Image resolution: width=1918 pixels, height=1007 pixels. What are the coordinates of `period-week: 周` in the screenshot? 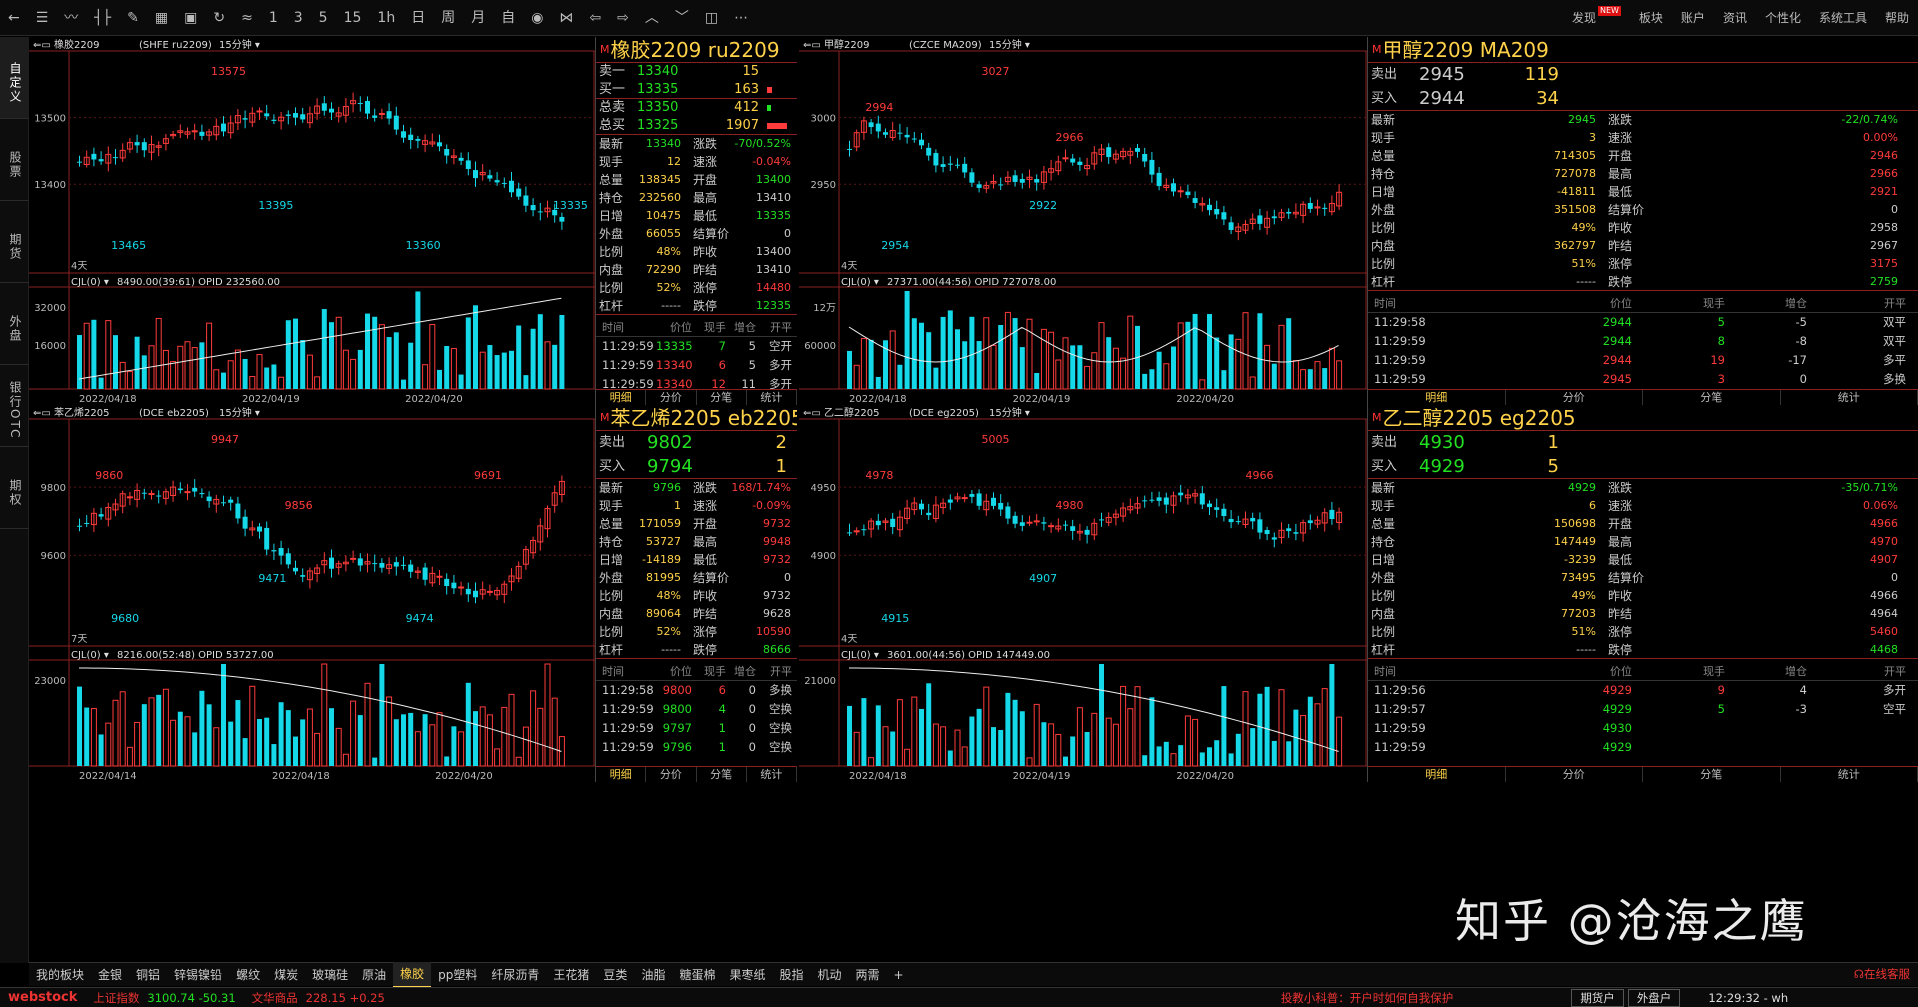 It's located at (448, 18).